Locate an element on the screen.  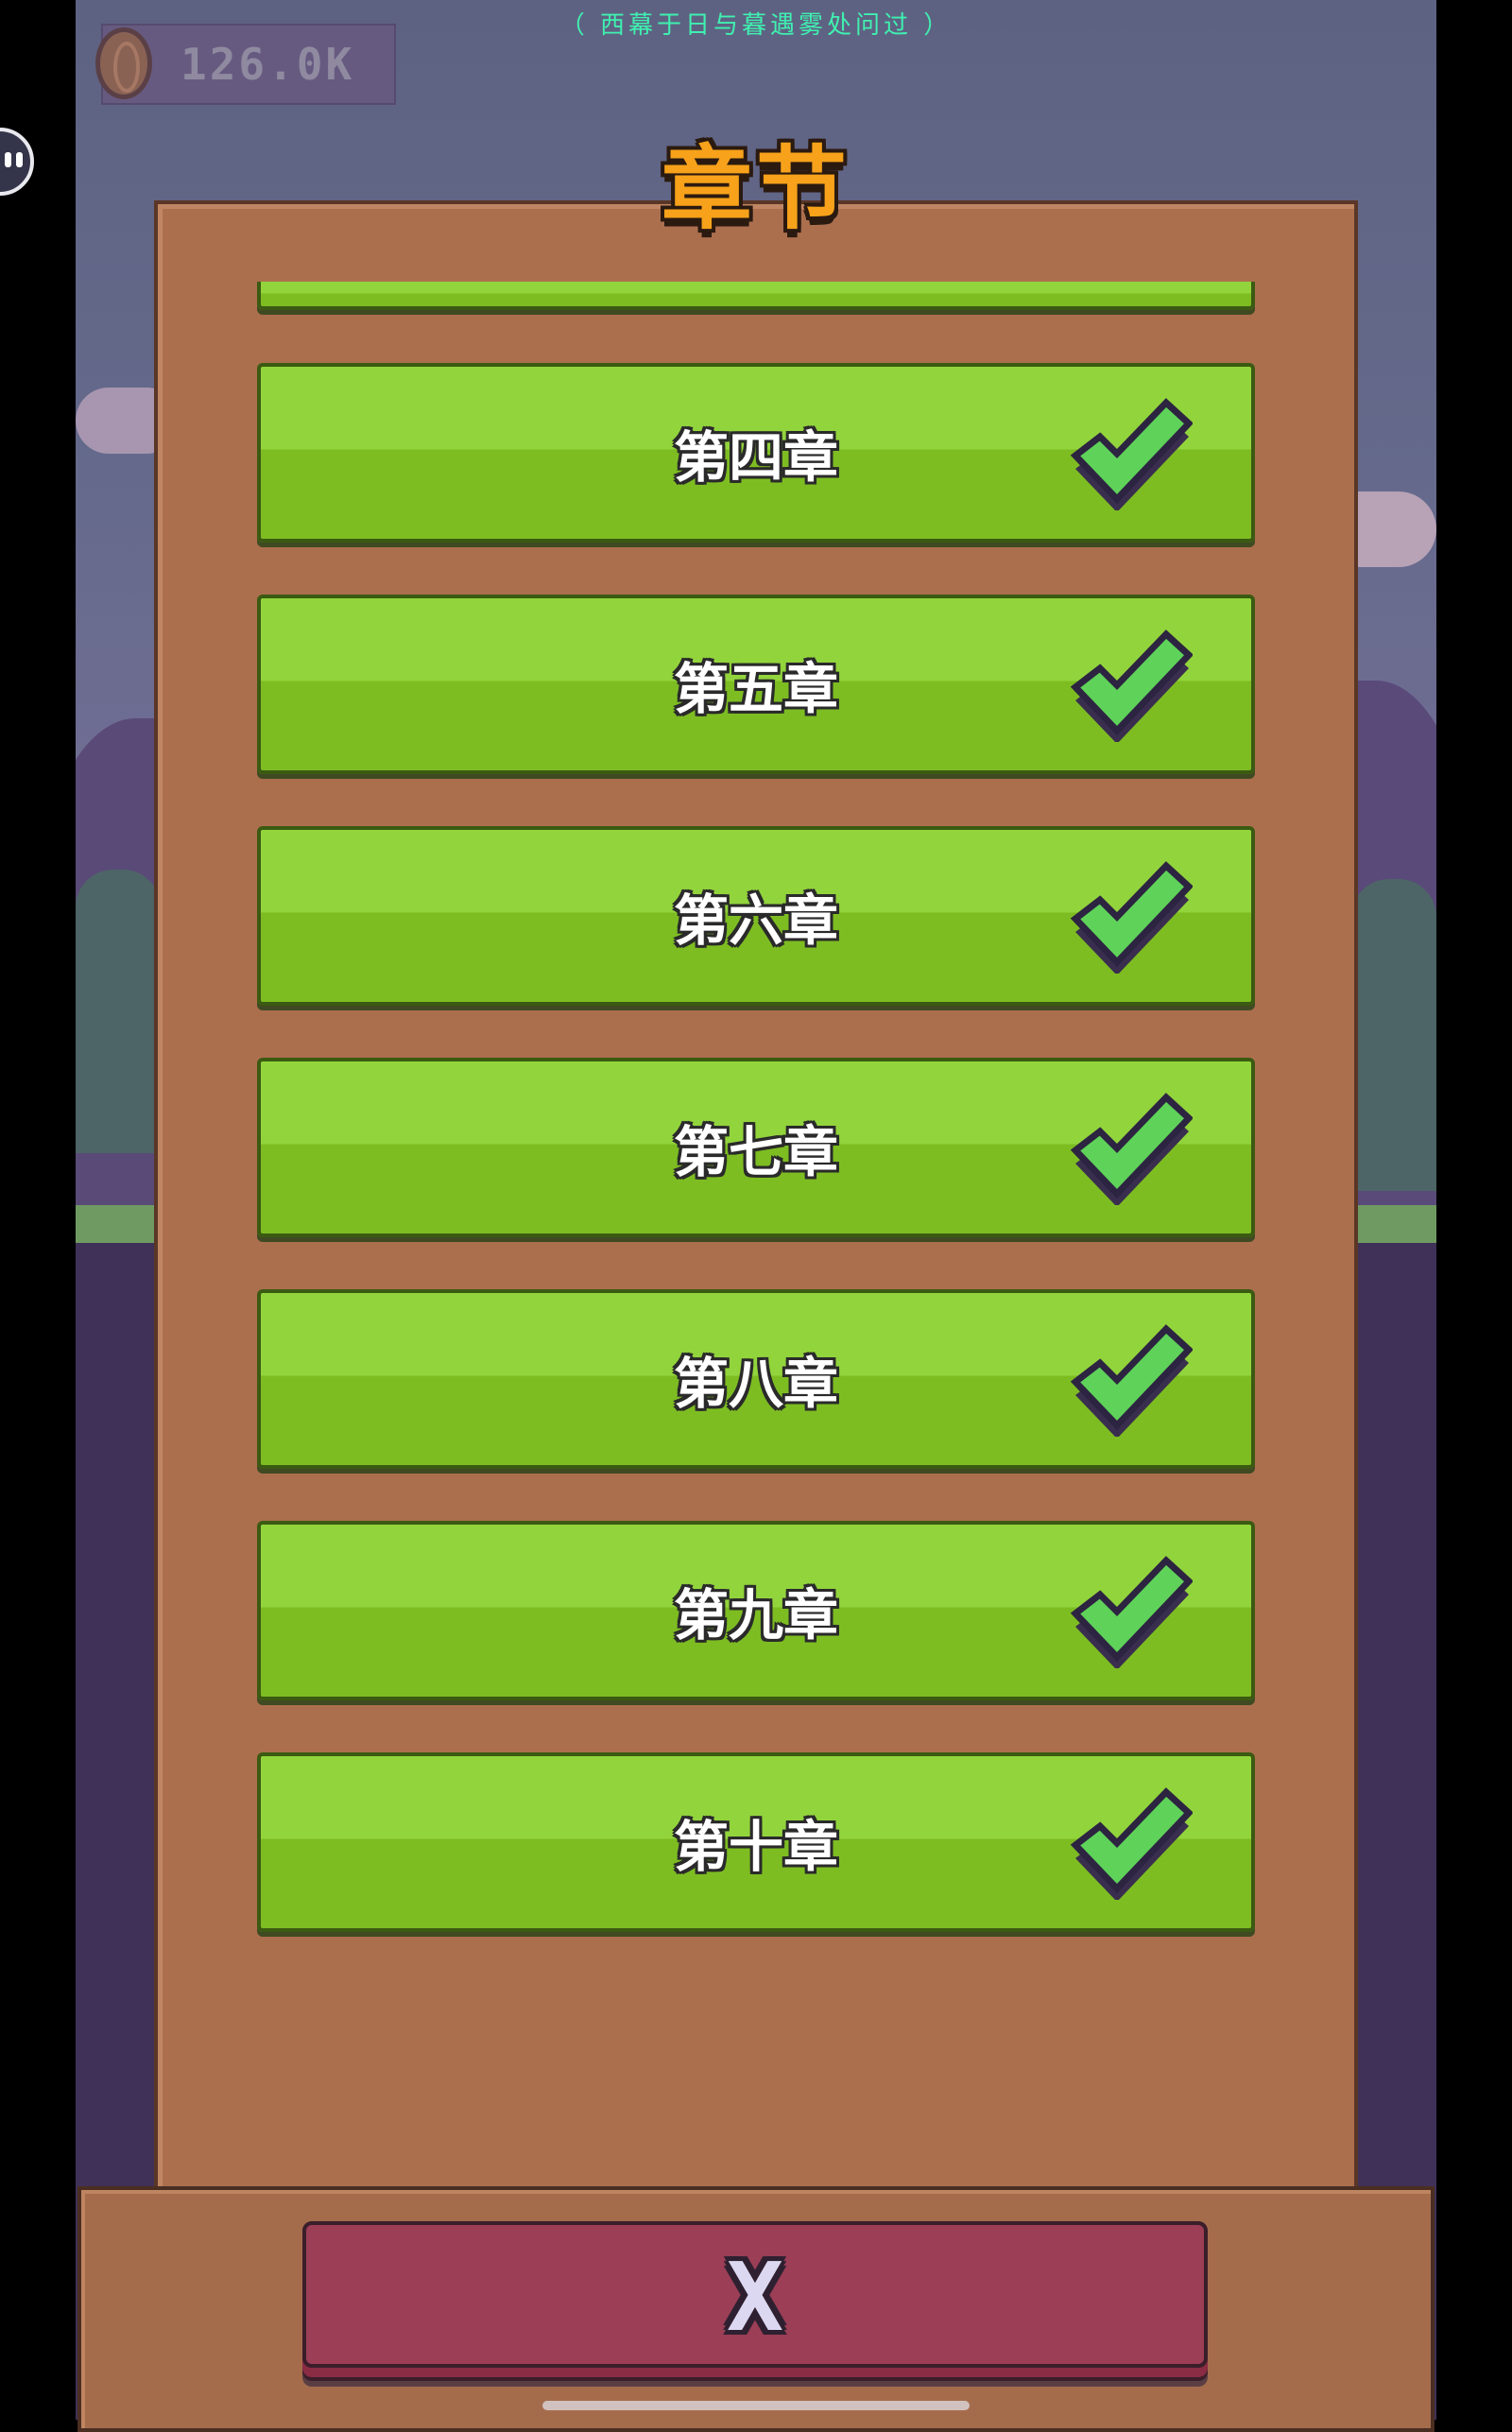
chapter-button: 第七章 is located at coordinates (756, 1148).